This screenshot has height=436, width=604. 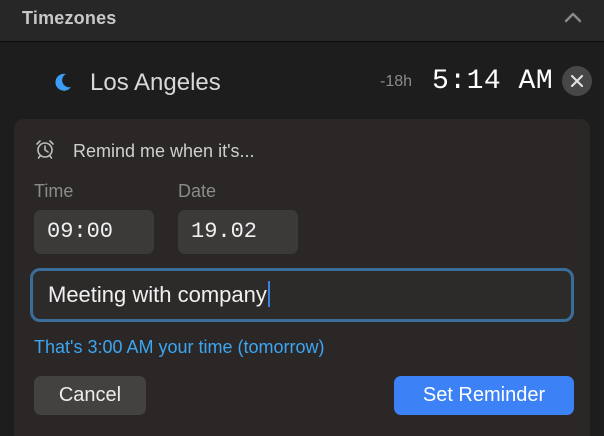 I want to click on remove-timezone-button, so click(x=577, y=81).